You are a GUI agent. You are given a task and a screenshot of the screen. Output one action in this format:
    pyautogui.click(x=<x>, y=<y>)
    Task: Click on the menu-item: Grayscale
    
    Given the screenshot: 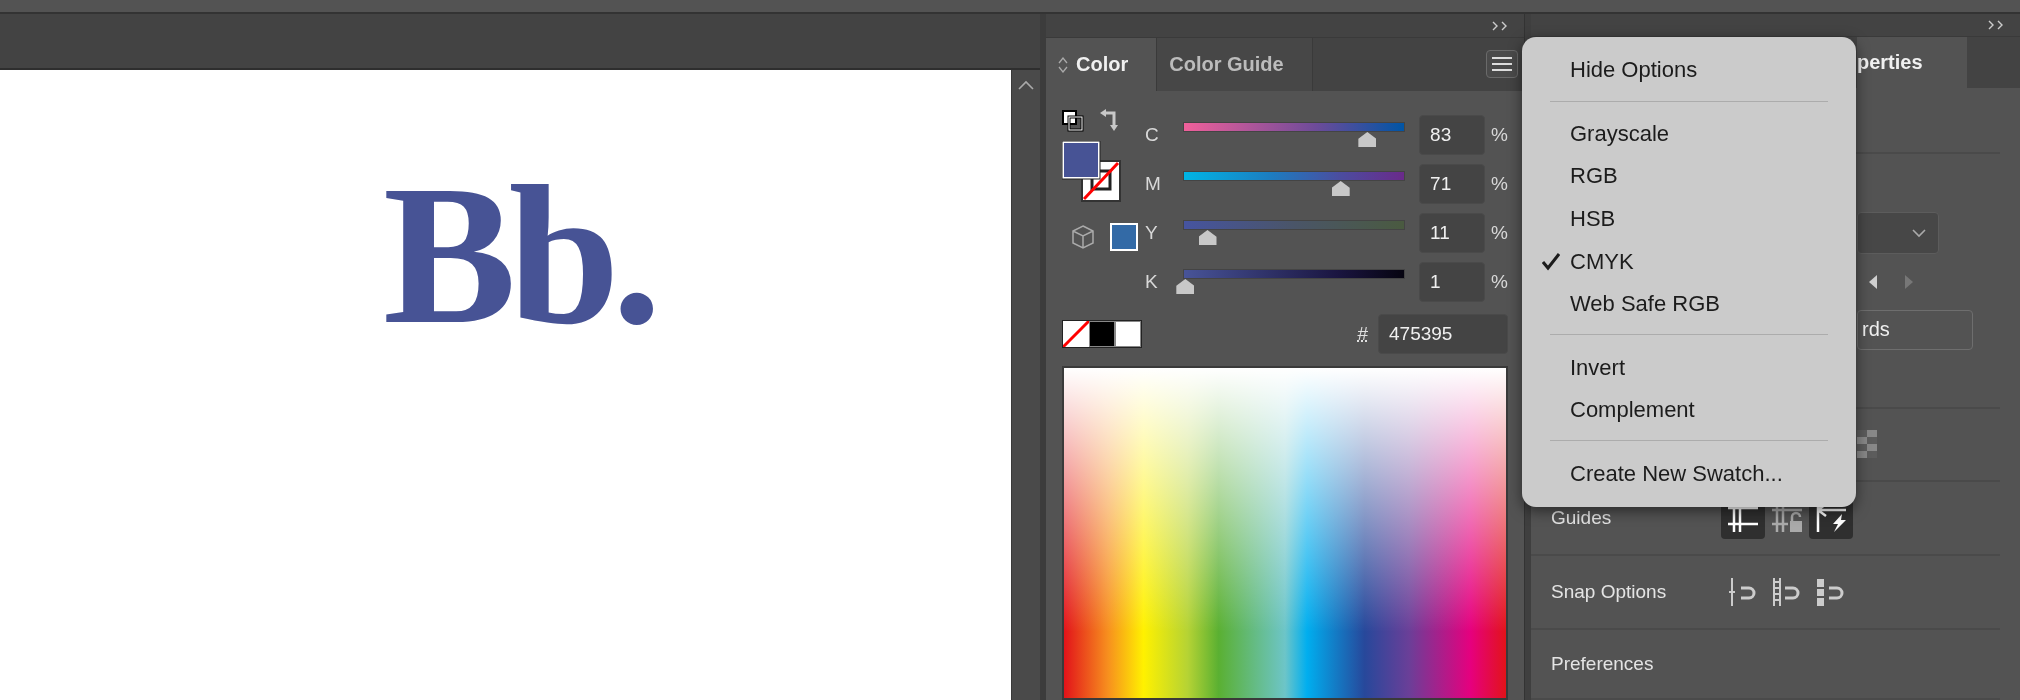 What is the action you would take?
    pyautogui.click(x=1689, y=134)
    